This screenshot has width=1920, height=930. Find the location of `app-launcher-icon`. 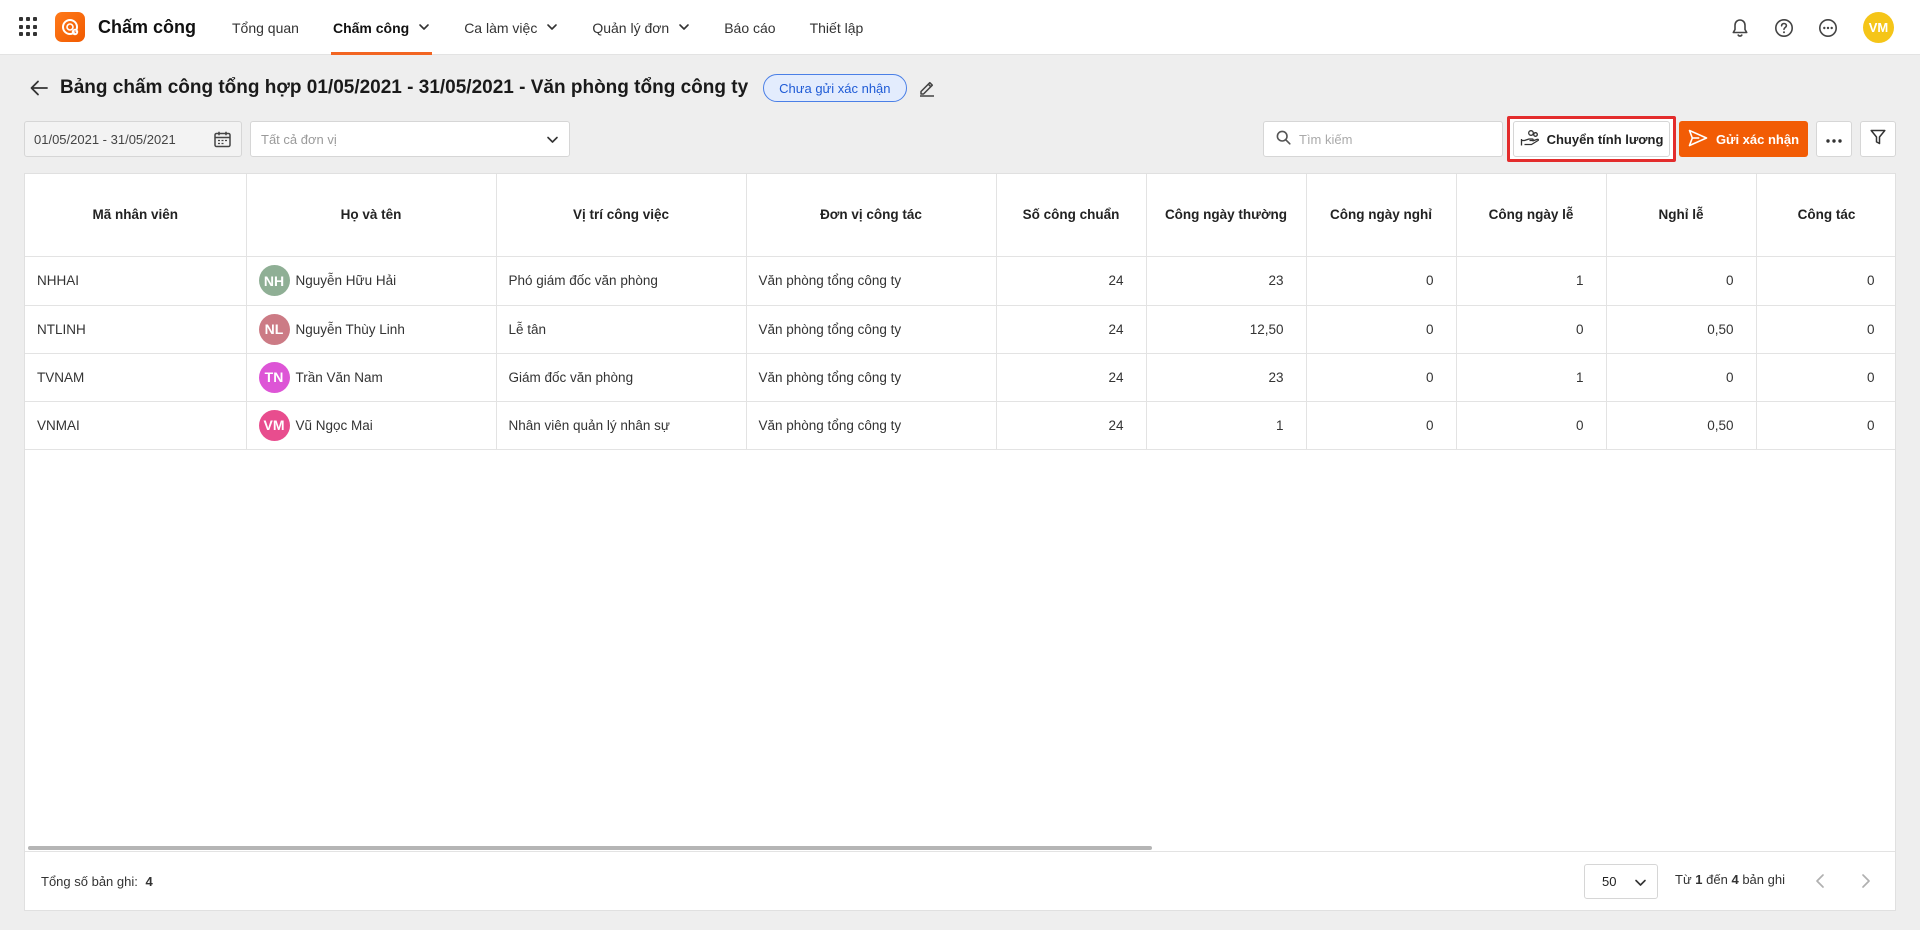

app-launcher-icon is located at coordinates (29, 27).